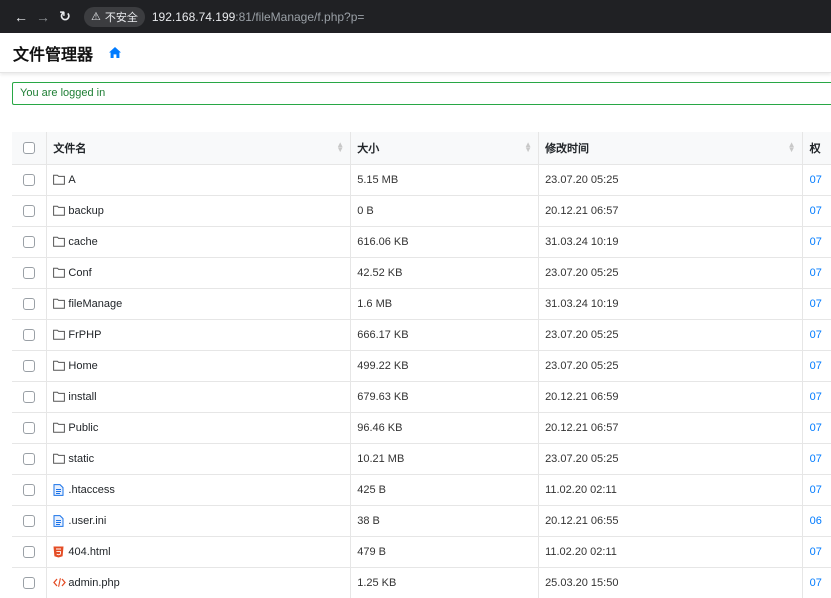 This screenshot has height=598, width=831. I want to click on file-link: static, so click(73, 459).